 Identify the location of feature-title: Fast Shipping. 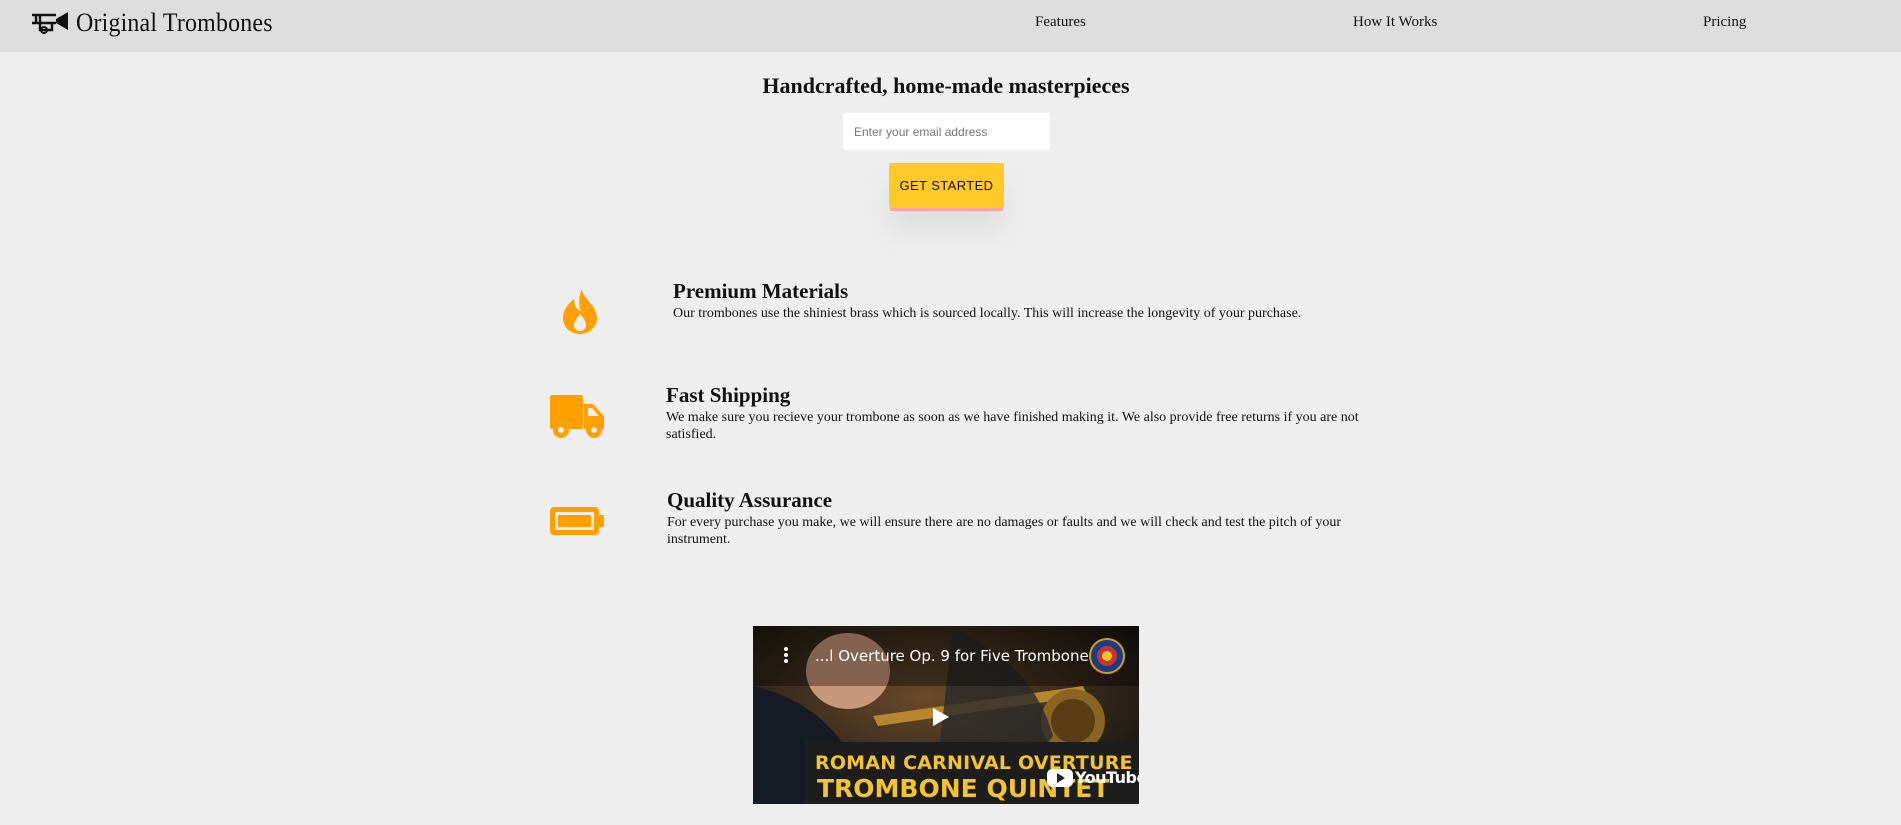
(728, 395).